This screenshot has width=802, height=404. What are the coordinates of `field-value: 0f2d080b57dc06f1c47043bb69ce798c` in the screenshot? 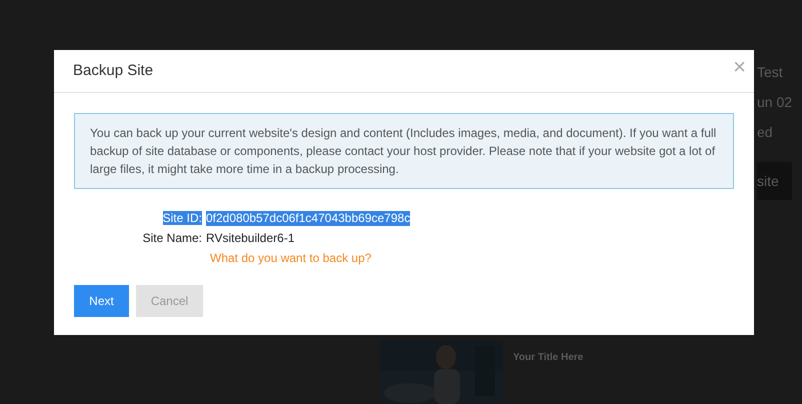 It's located at (308, 218).